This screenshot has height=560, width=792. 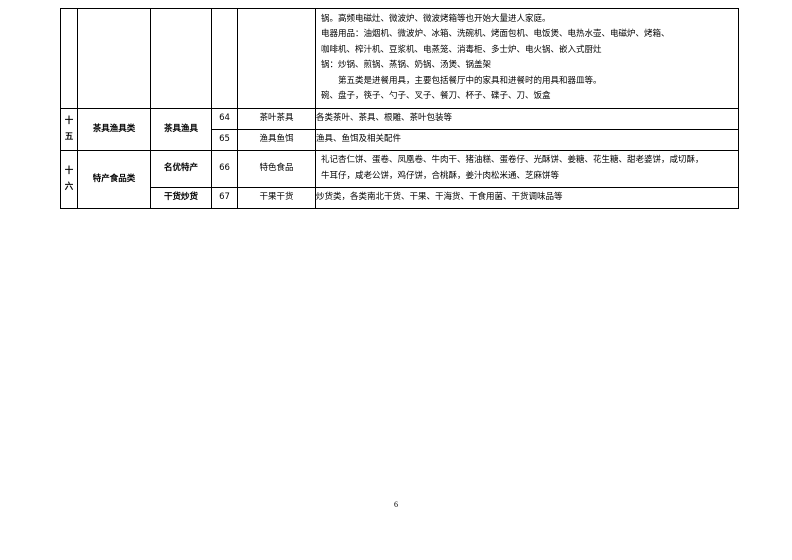 What do you see at coordinates (527, 119) in the screenshot?
I see `cell-description: 各类茶叶、茶具、根雕、茶叶包装等` at bounding box center [527, 119].